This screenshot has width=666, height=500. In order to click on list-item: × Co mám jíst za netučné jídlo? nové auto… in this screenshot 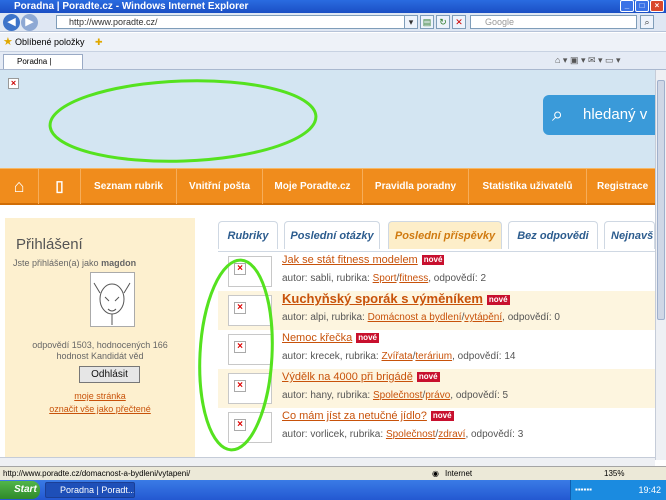, I will do `click(436, 427)`.